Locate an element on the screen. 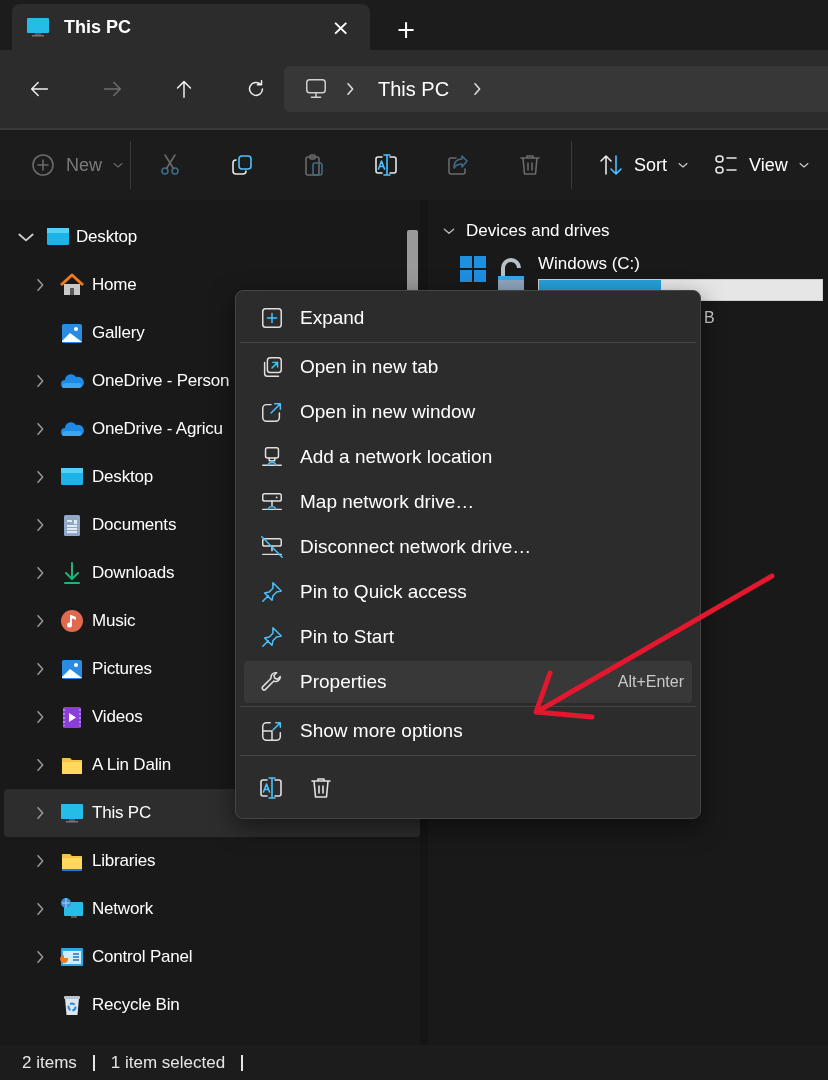  group-heading: Devices and drives is located at coordinates (538, 231).